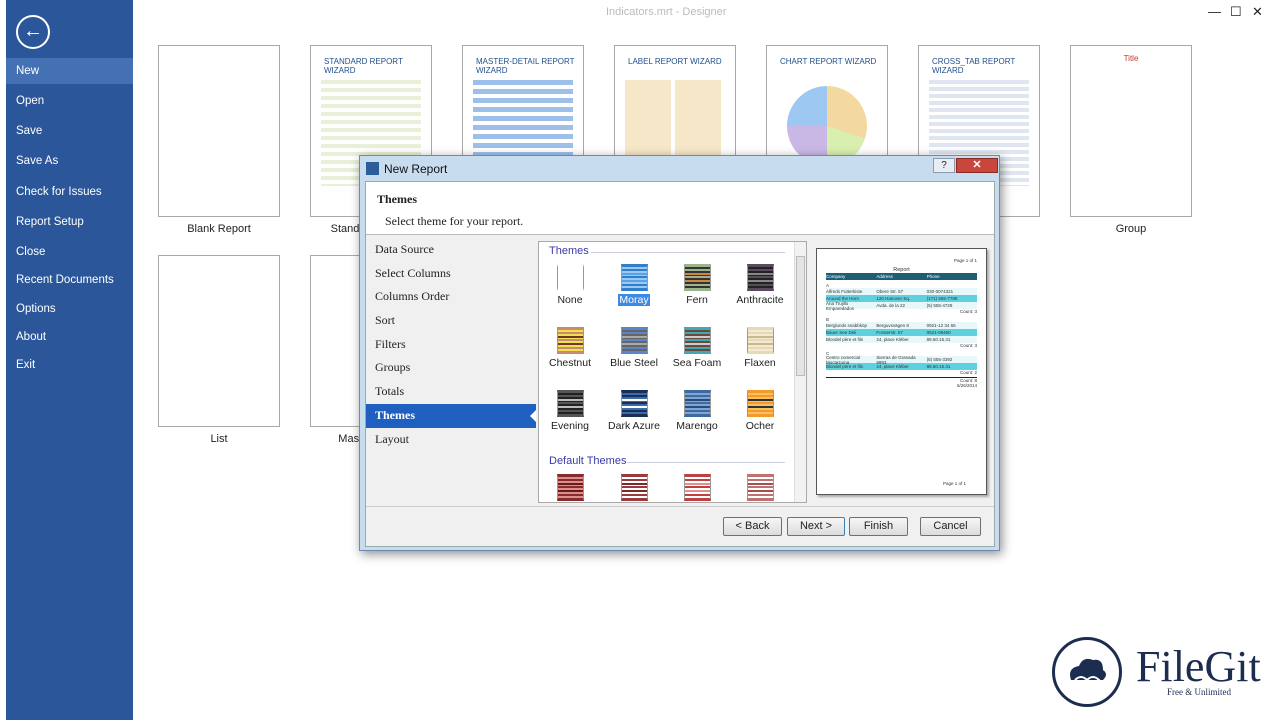 This screenshot has height=720, width=1280. I want to click on next-button: Next >, so click(816, 526).